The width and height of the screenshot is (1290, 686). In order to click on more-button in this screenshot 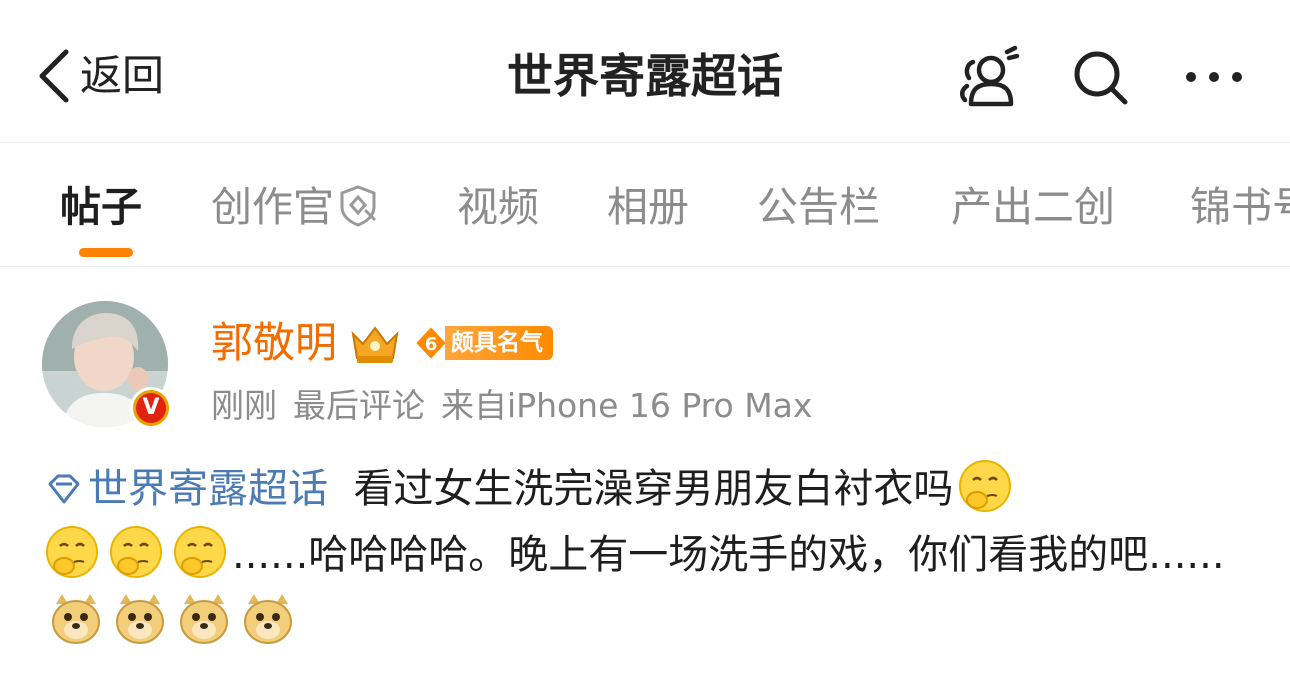, I will do `click(1214, 77)`.